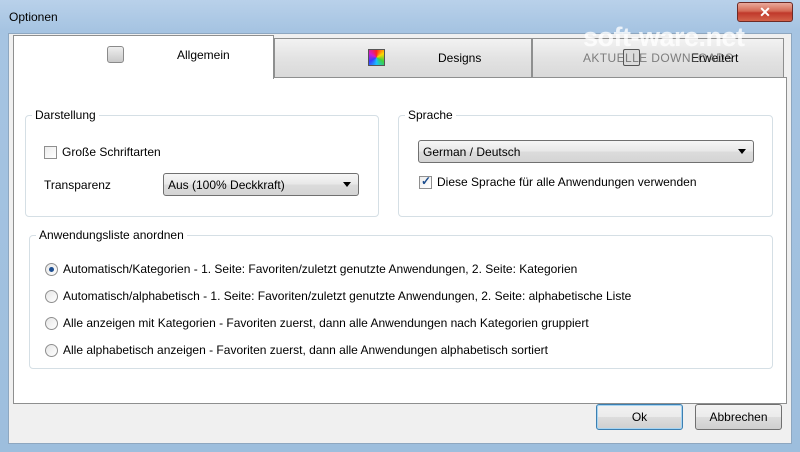 This screenshot has width=800, height=452. Describe the element at coordinates (460, 58) in the screenshot. I see `tab-label: Designs` at that location.